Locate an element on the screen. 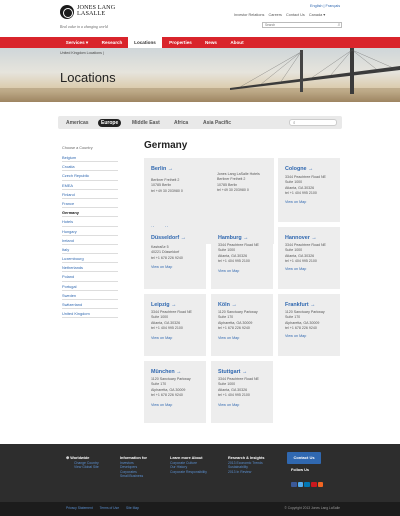 The width and height of the screenshot is (400, 516). link-terms: Terms of Use is located at coordinates (109, 508).